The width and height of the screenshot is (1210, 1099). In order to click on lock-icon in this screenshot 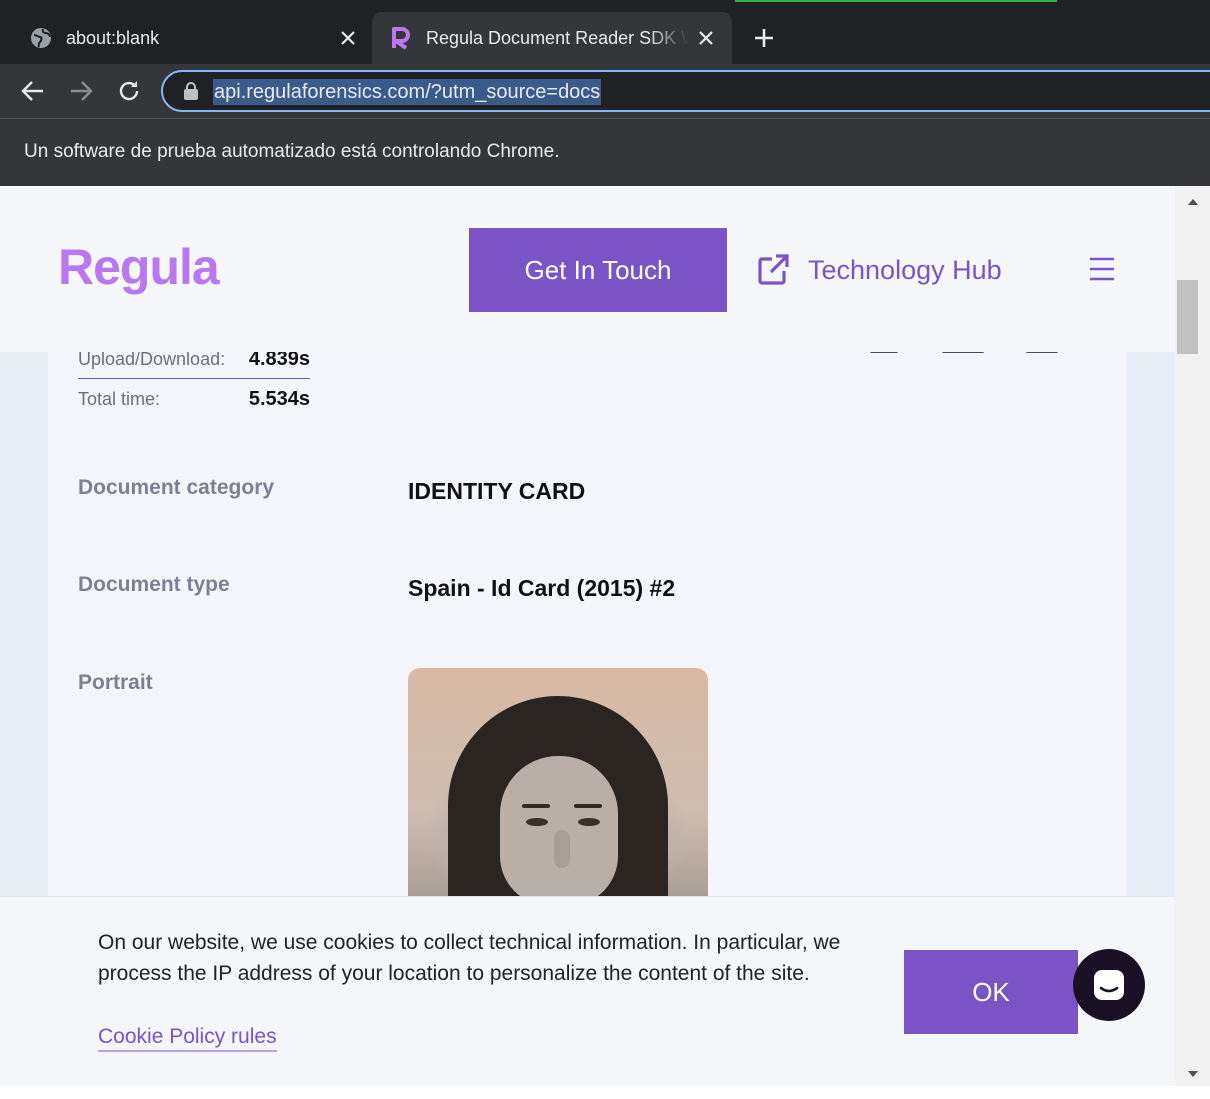, I will do `click(191, 91)`.